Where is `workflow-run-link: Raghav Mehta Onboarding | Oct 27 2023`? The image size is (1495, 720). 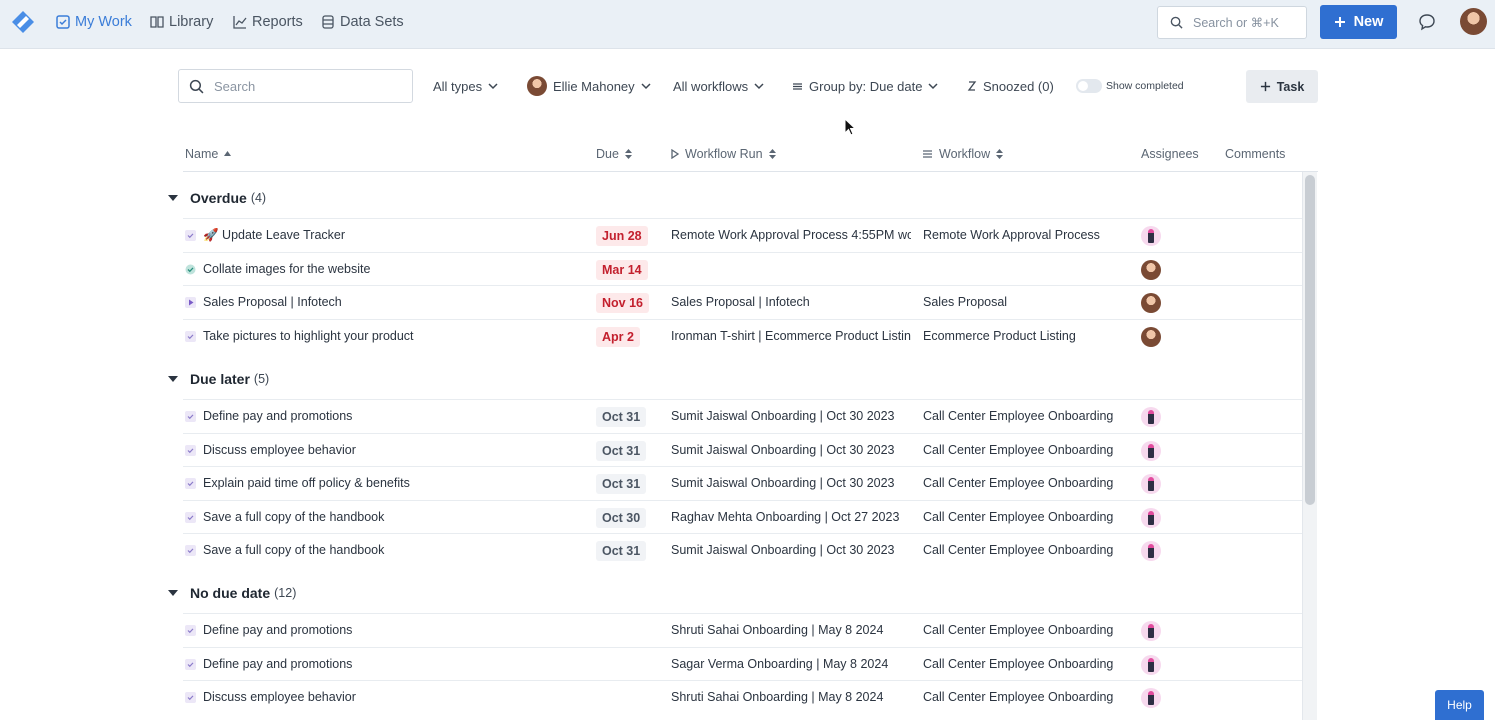 workflow-run-link: Raghav Mehta Onboarding | Oct 27 2023 is located at coordinates (791, 517).